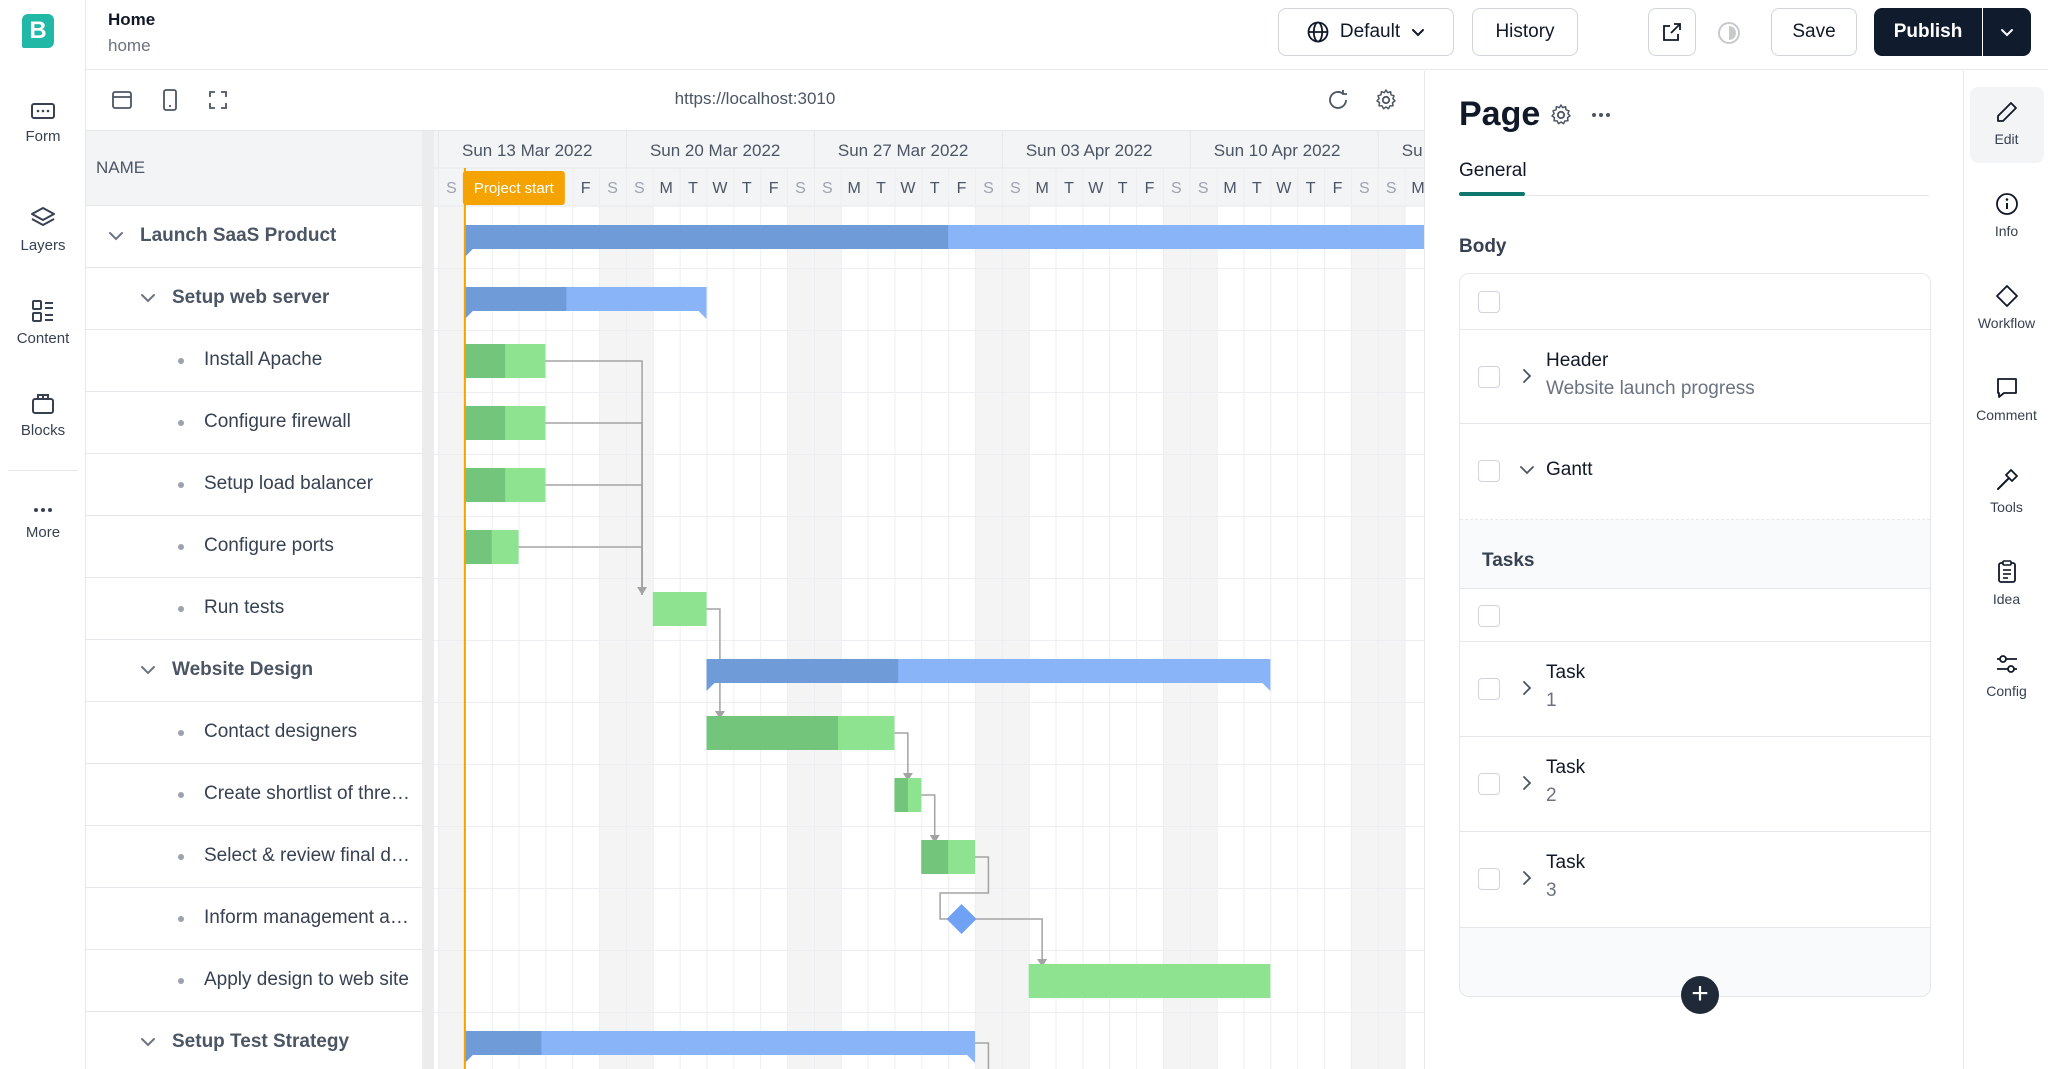 This screenshot has height=1069, width=2048. What do you see at coordinates (1695, 472) in the screenshot?
I see `tree-item-gantt: Gantt` at bounding box center [1695, 472].